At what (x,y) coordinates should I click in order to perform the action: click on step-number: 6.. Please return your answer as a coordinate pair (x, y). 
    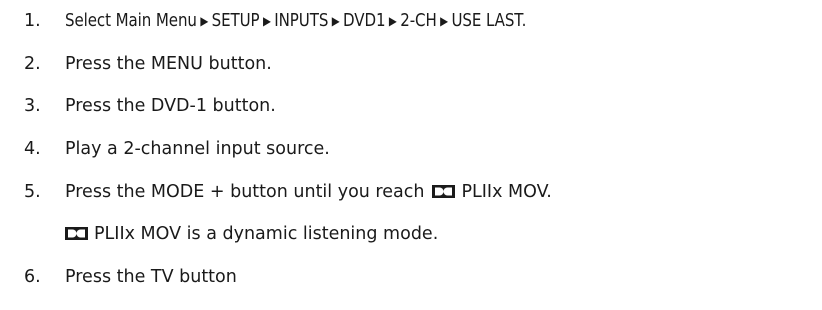
    Looking at the image, I should click on (32, 277).